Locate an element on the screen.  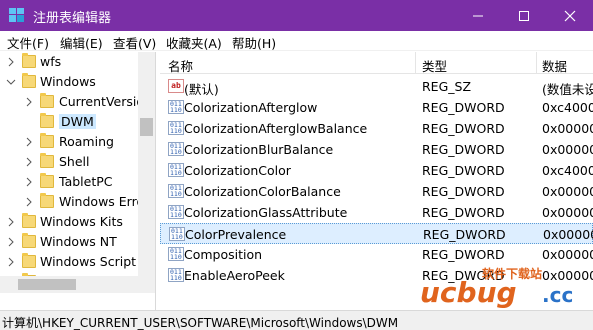
value-name: ColorizationAfterglow is located at coordinates (251, 107).